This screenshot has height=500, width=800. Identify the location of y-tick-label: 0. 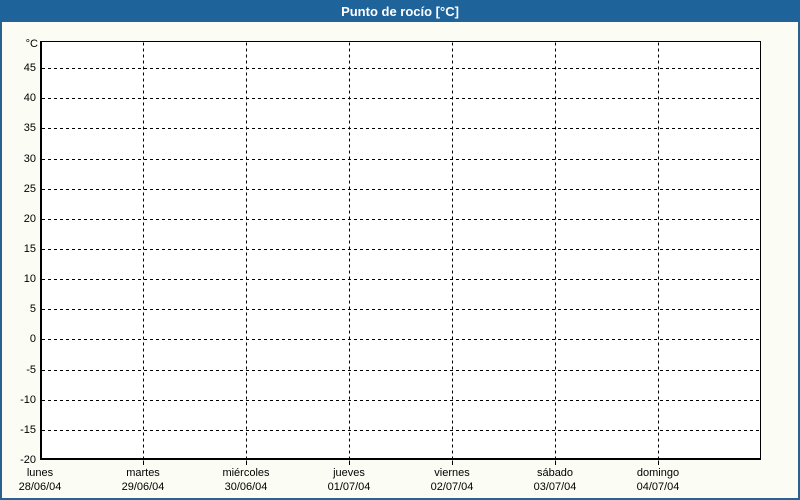
(32, 339).